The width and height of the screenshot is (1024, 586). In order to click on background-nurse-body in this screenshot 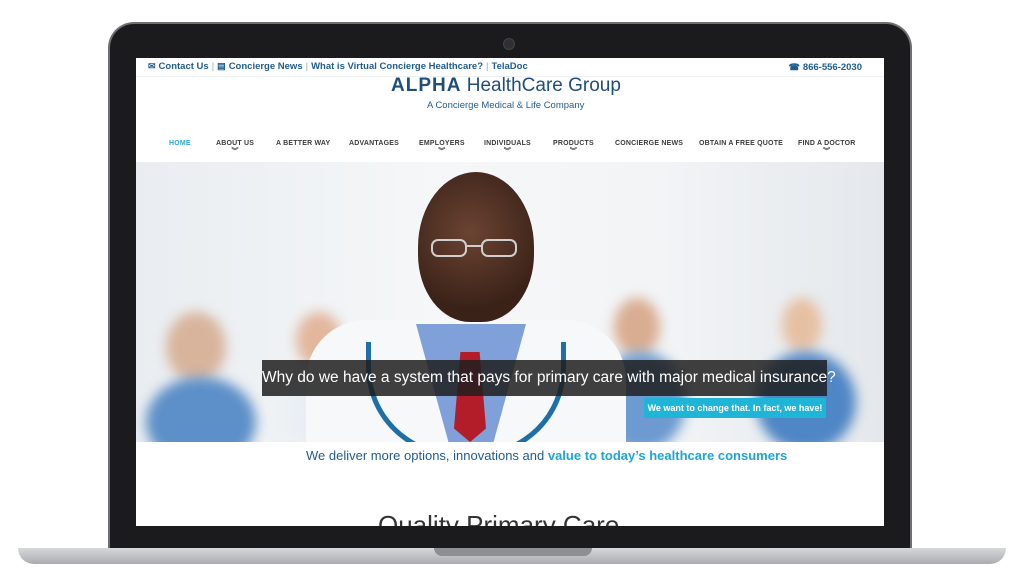, I will do `click(201, 409)`.